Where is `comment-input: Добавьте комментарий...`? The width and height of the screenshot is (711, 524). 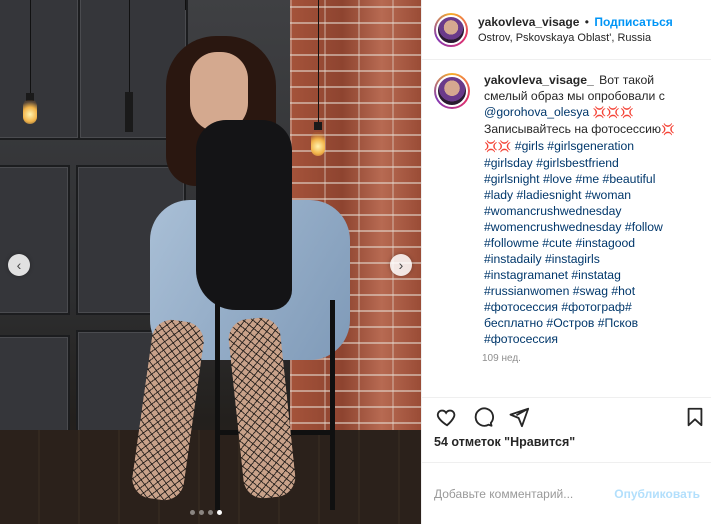 comment-input: Добавьте комментарий... is located at coordinates (524, 494).